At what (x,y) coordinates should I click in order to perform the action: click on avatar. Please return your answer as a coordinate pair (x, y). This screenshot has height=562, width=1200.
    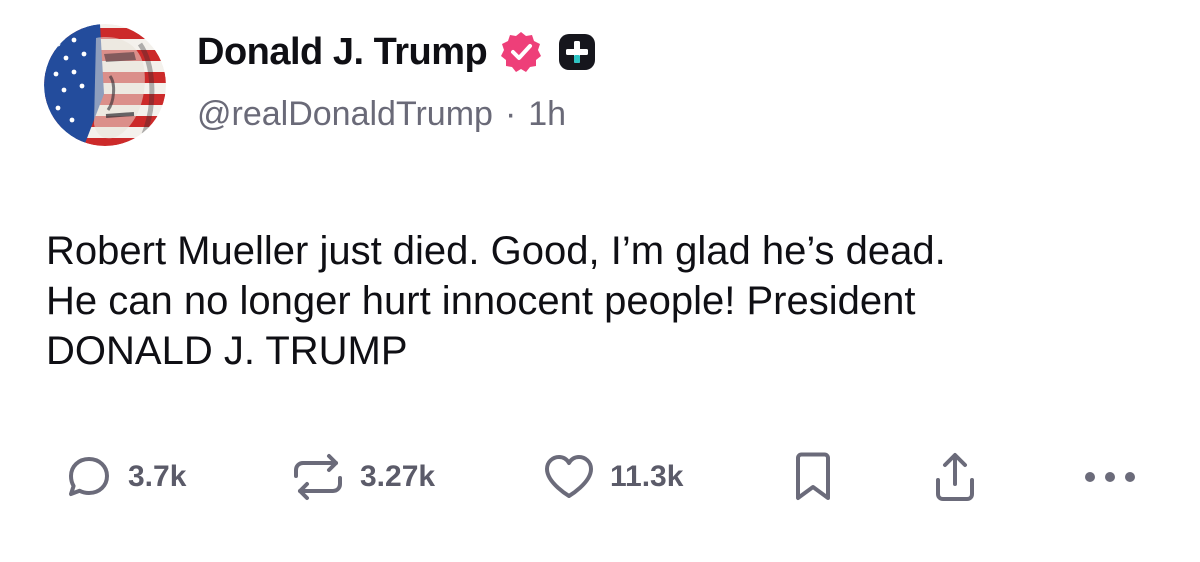
    Looking at the image, I should click on (105, 85).